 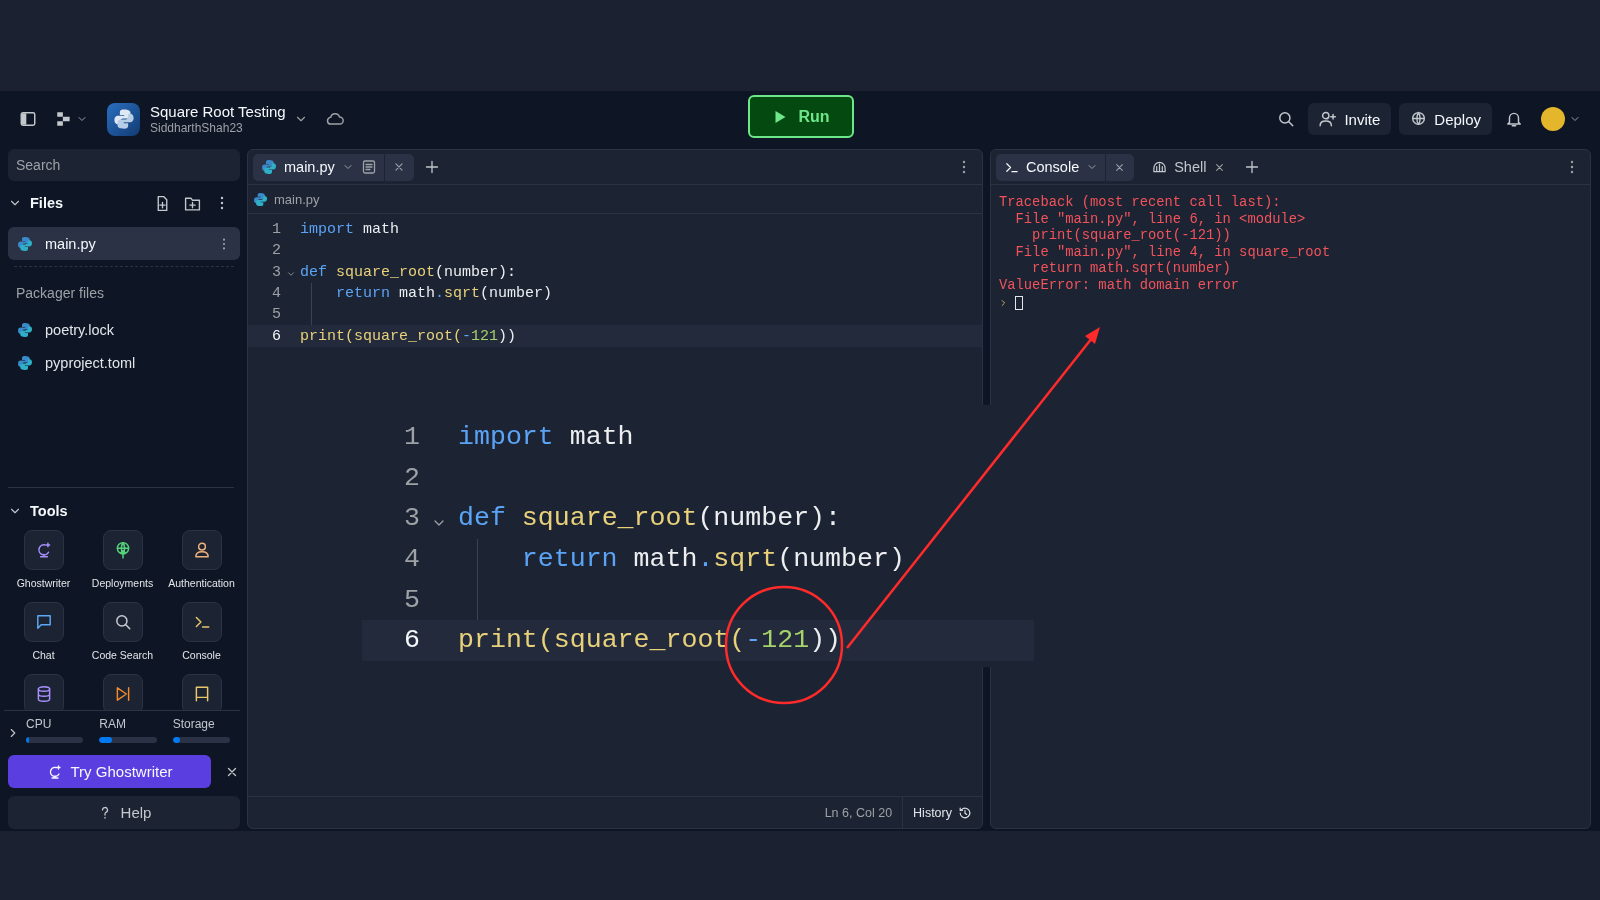 I want to click on bell-icon, so click(x=1514, y=119).